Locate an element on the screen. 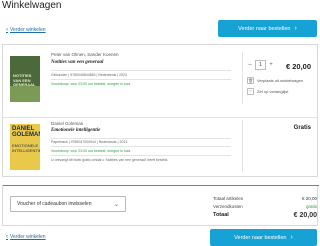 This screenshot has width=320, height=246. item-title: Notities van een generaal is located at coordinates (77, 62).